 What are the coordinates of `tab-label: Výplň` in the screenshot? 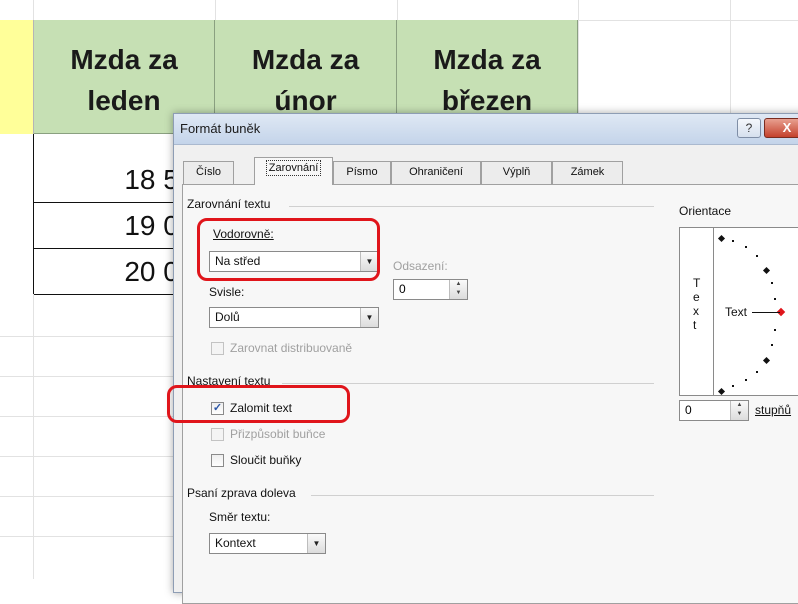 It's located at (516, 172).